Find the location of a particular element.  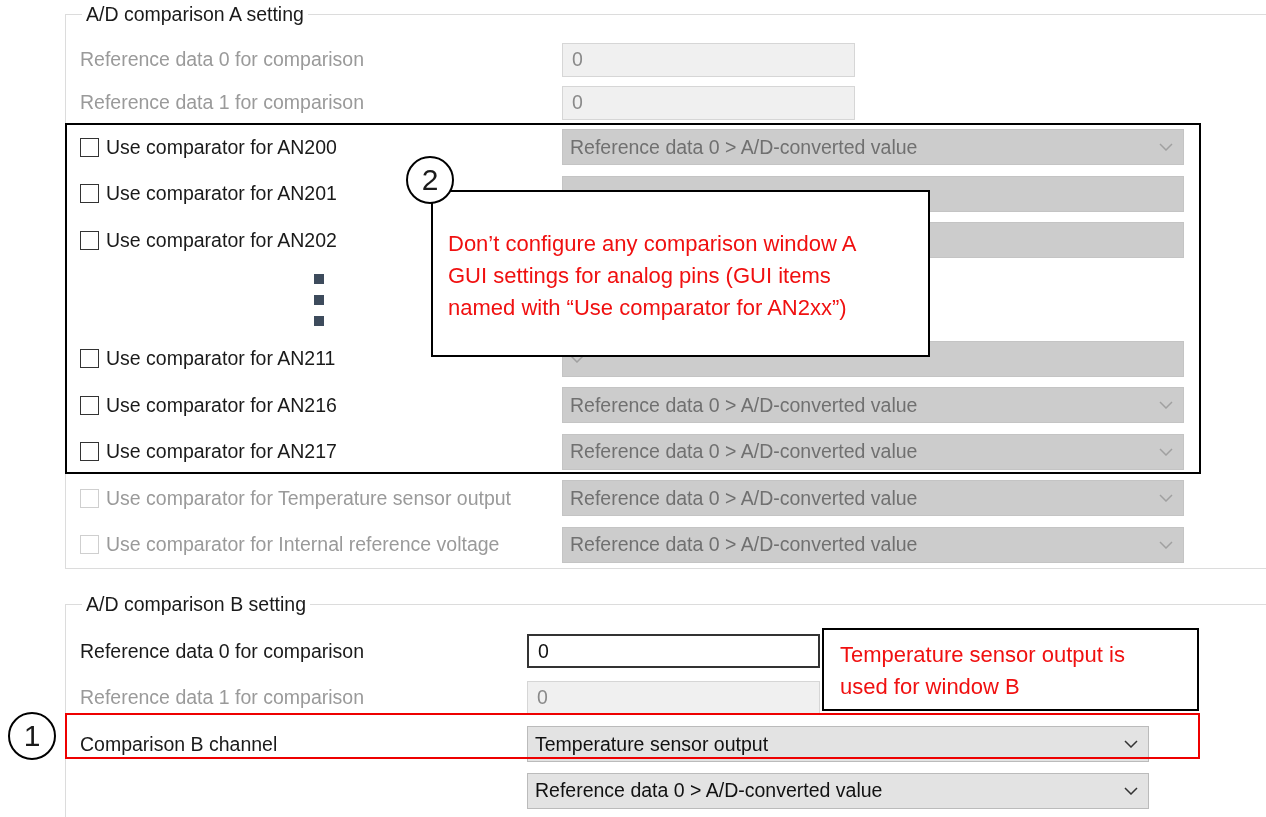

field-label: Comparison B channel is located at coordinates (179, 744).